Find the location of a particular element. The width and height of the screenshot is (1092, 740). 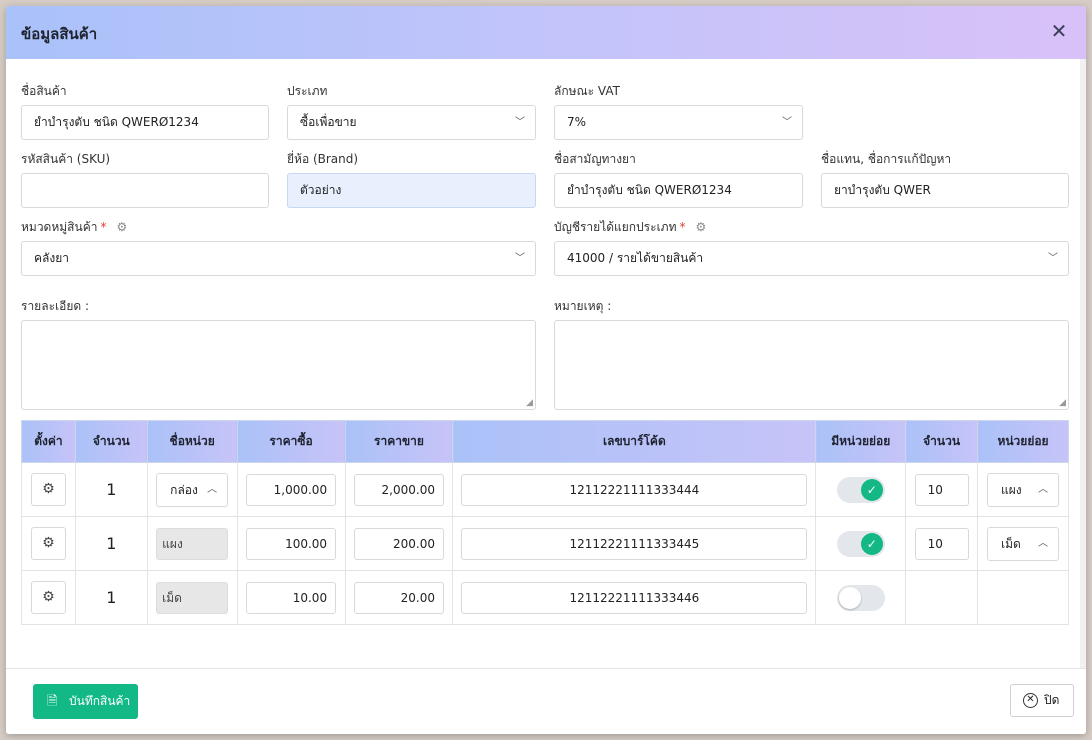

sub-qty-empty is located at coordinates (942, 597).